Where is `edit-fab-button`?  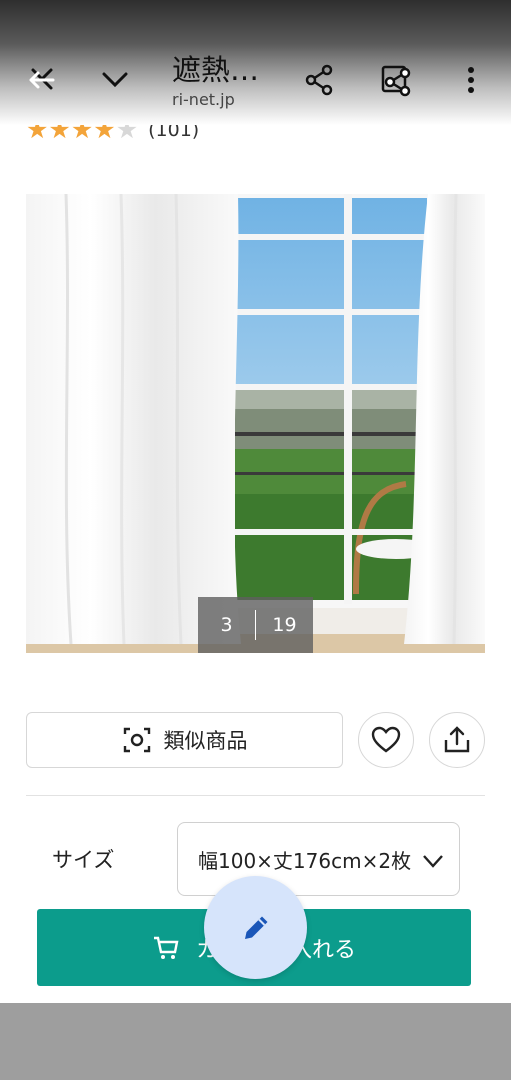
edit-fab-button is located at coordinates (255, 927).